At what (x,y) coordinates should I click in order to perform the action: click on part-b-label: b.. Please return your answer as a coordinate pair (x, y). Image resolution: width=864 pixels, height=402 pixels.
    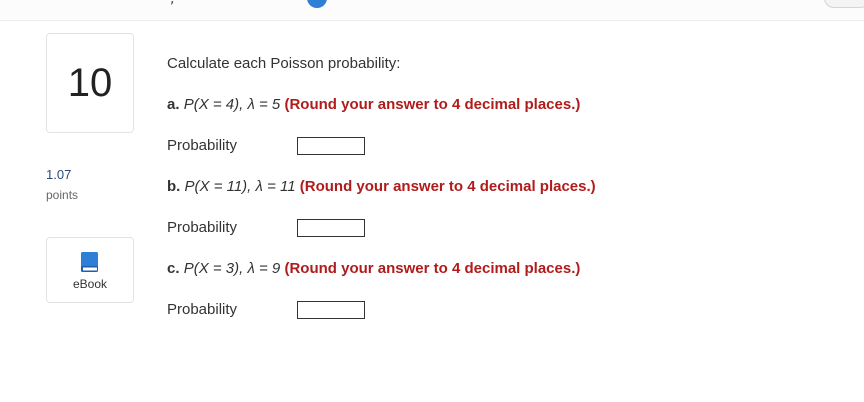
    Looking at the image, I should click on (174, 186).